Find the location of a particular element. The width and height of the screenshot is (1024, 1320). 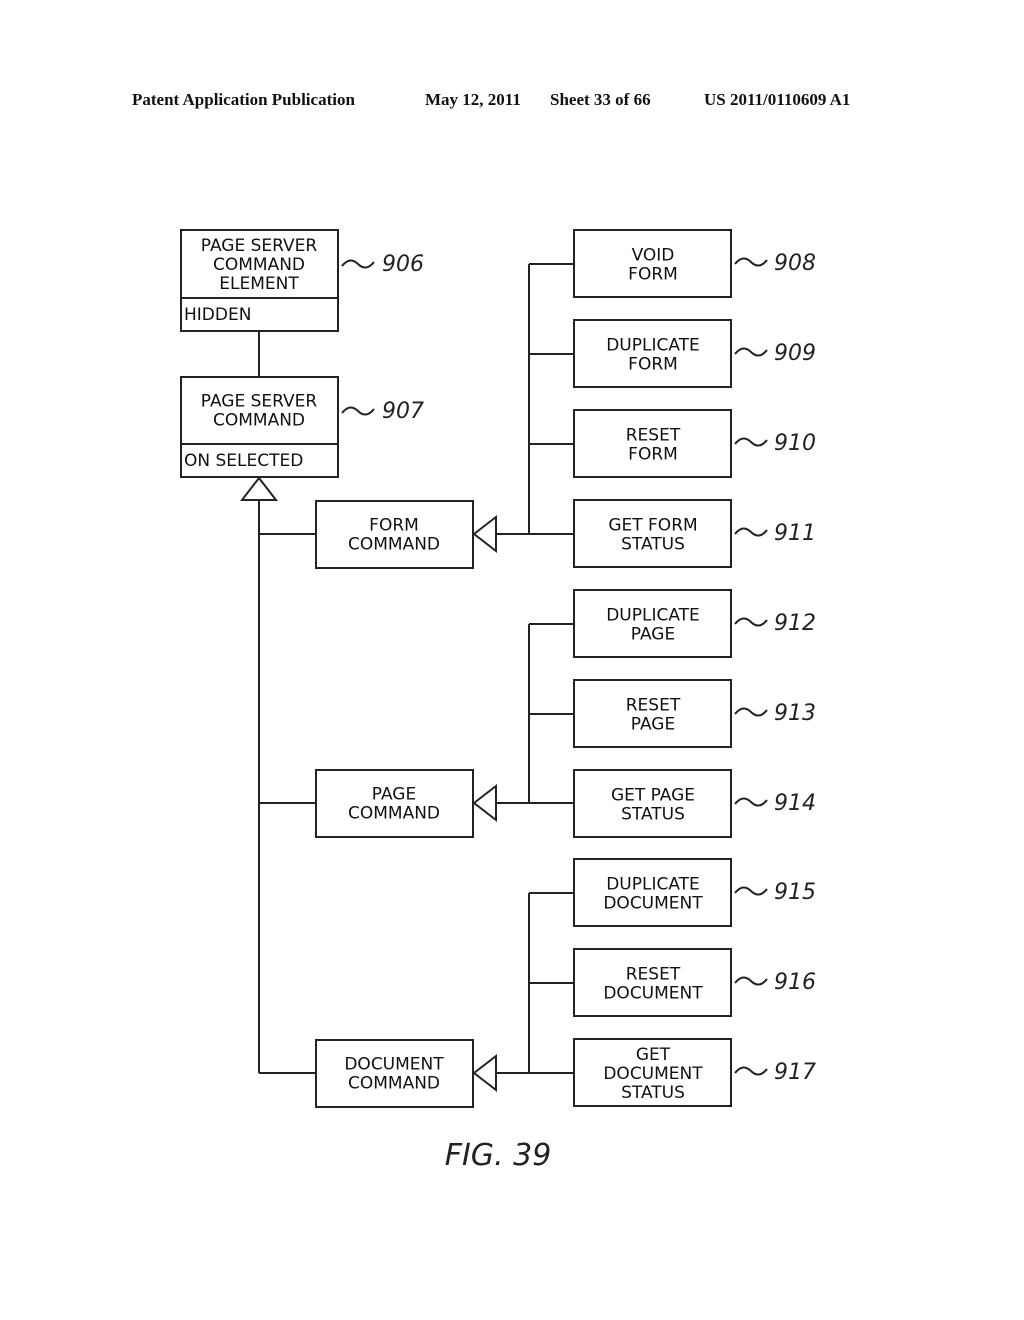

class-get-document-status: GETDOCUMENTSTATUS is located at coordinates (652, 1072).